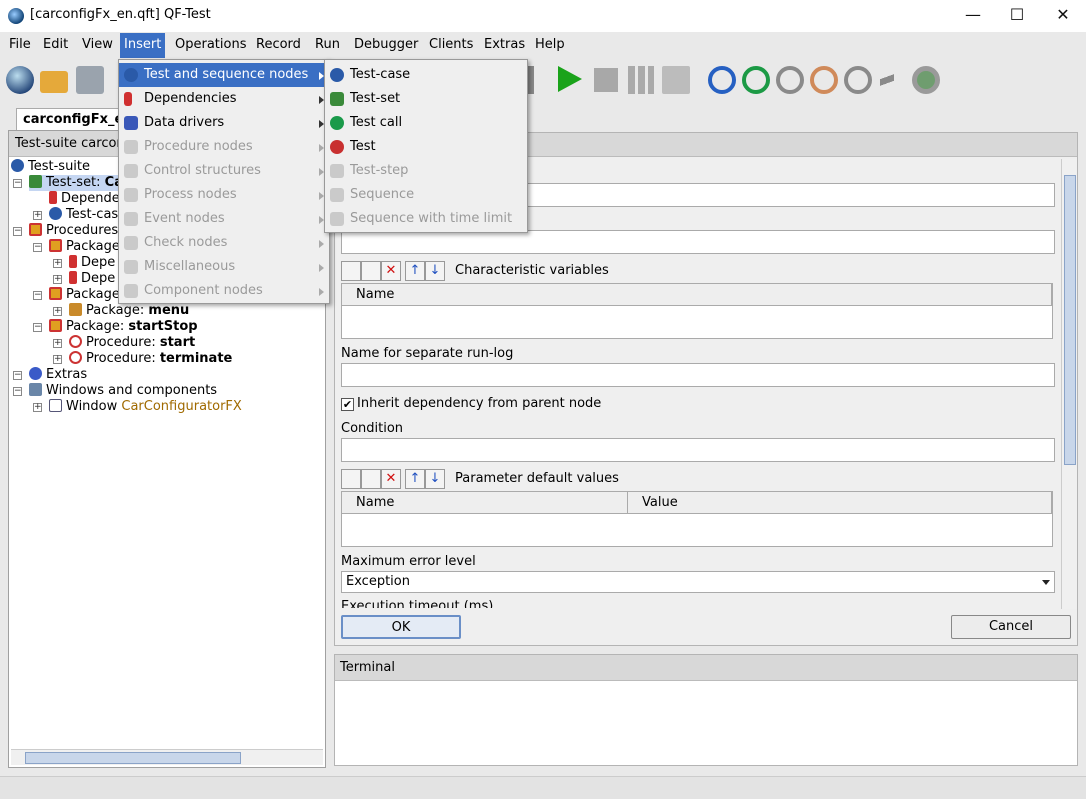 This screenshot has height=799, width=1086. What do you see at coordinates (570, 79) in the screenshot?
I see `play-icon` at bounding box center [570, 79].